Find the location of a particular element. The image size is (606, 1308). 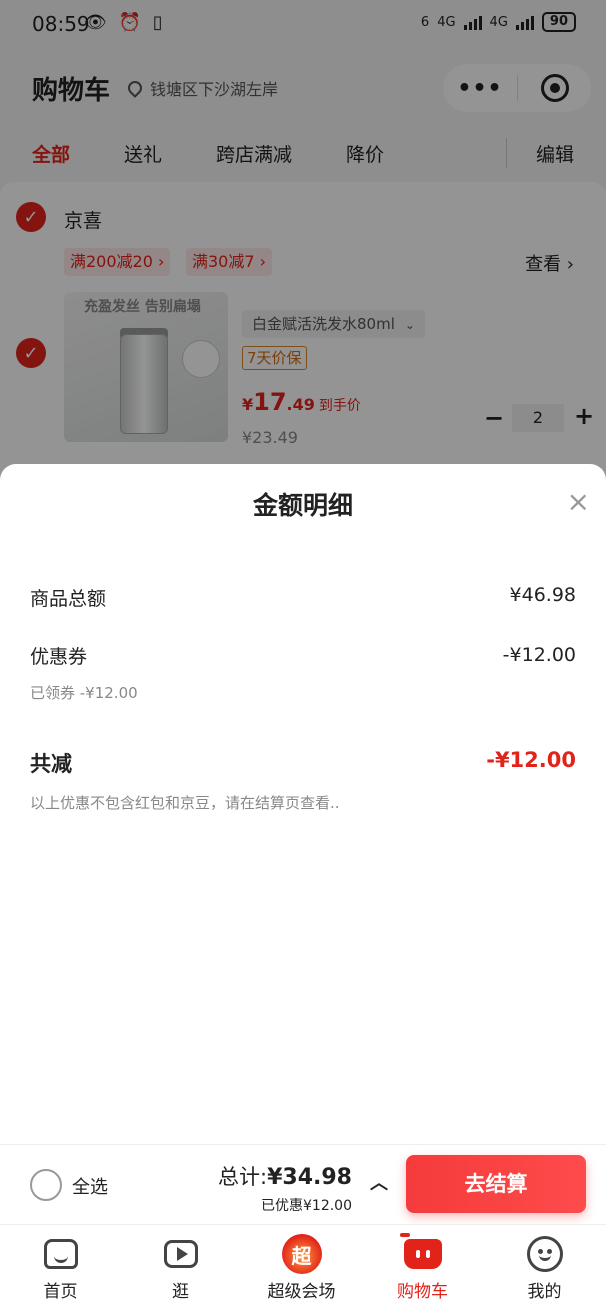

total-off-label: 共减 is located at coordinates (51, 764).